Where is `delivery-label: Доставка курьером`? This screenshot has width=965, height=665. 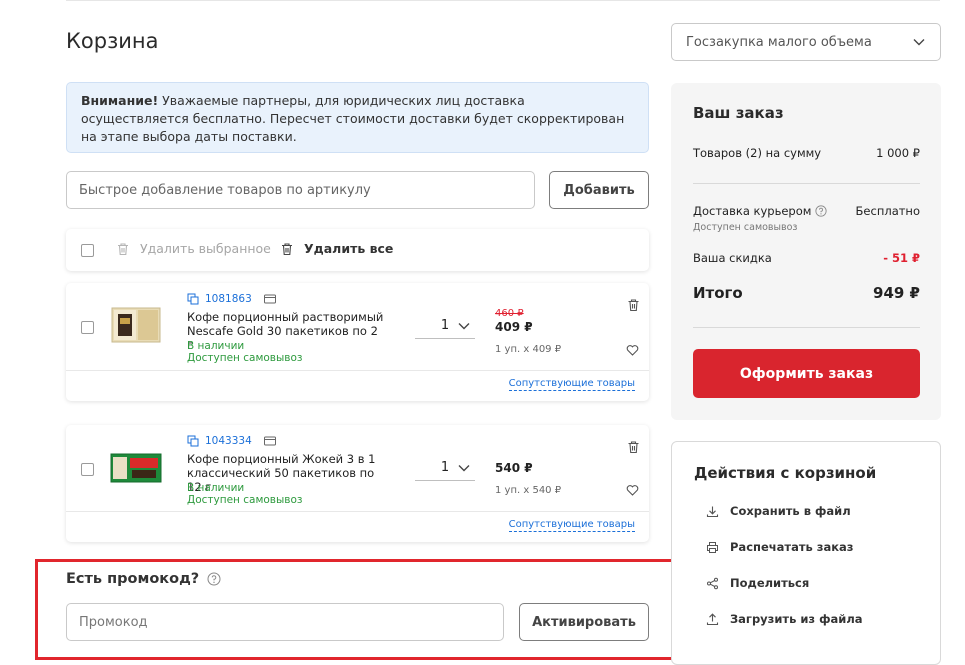 delivery-label: Доставка курьером is located at coordinates (752, 211).